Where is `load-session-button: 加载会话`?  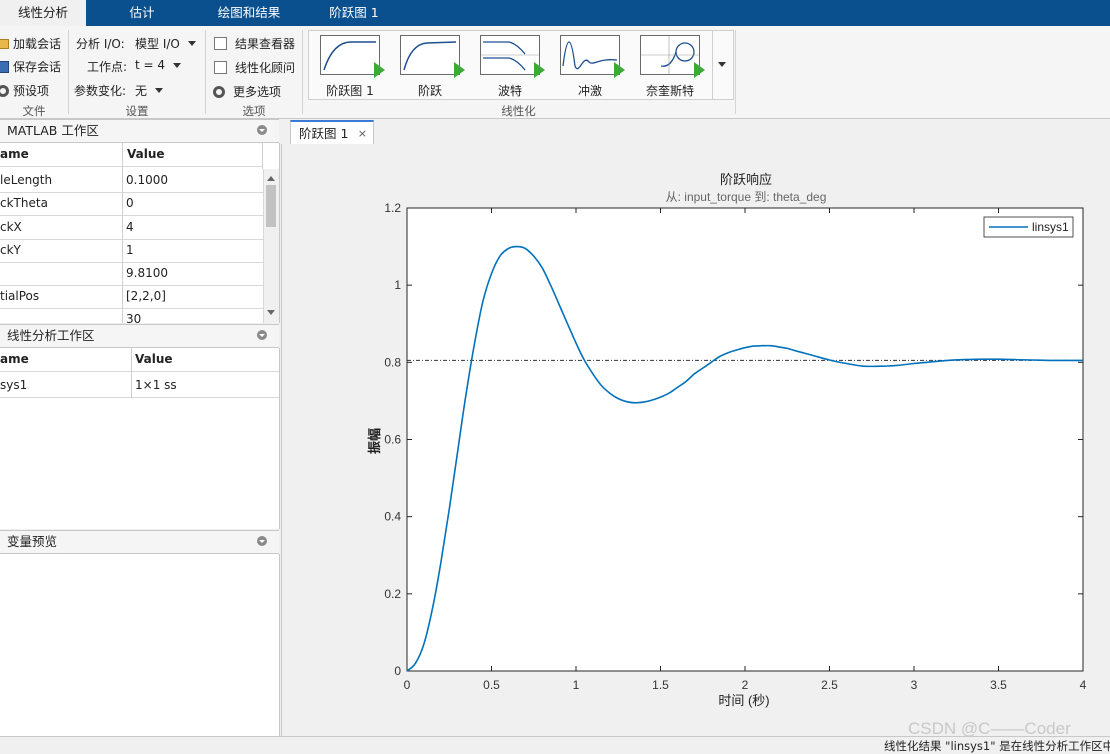 load-session-button: 加载会话 is located at coordinates (30, 43).